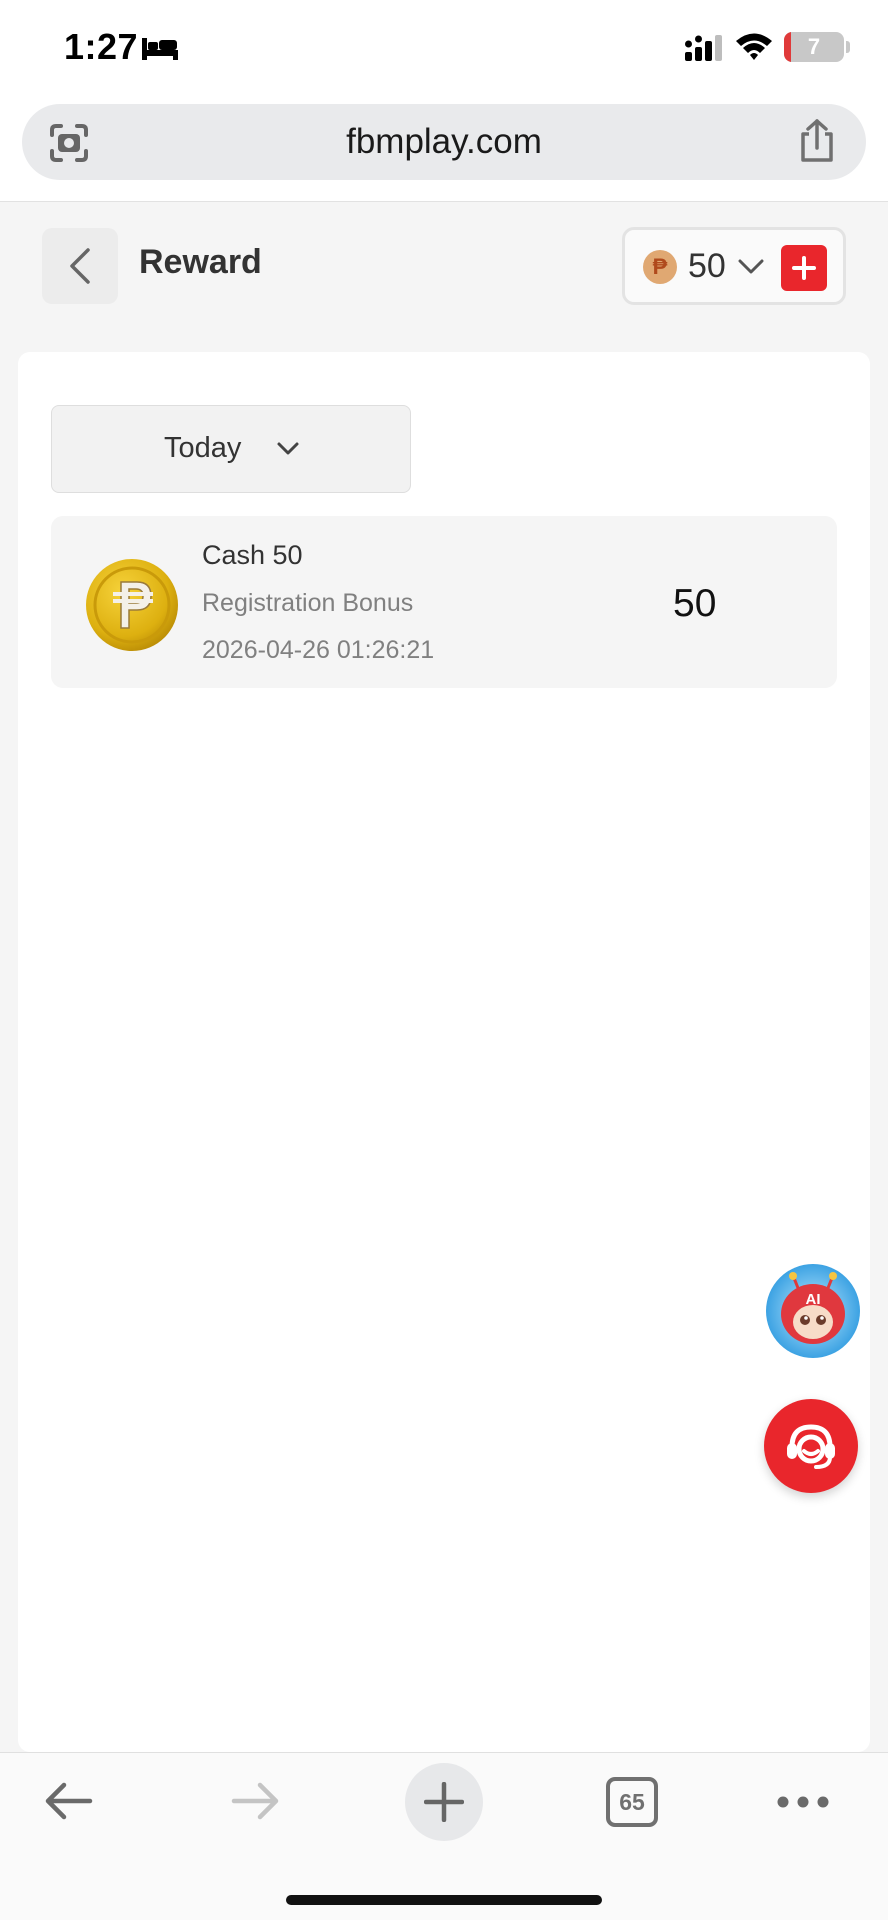  I want to click on reward-value: 50, so click(695, 603).